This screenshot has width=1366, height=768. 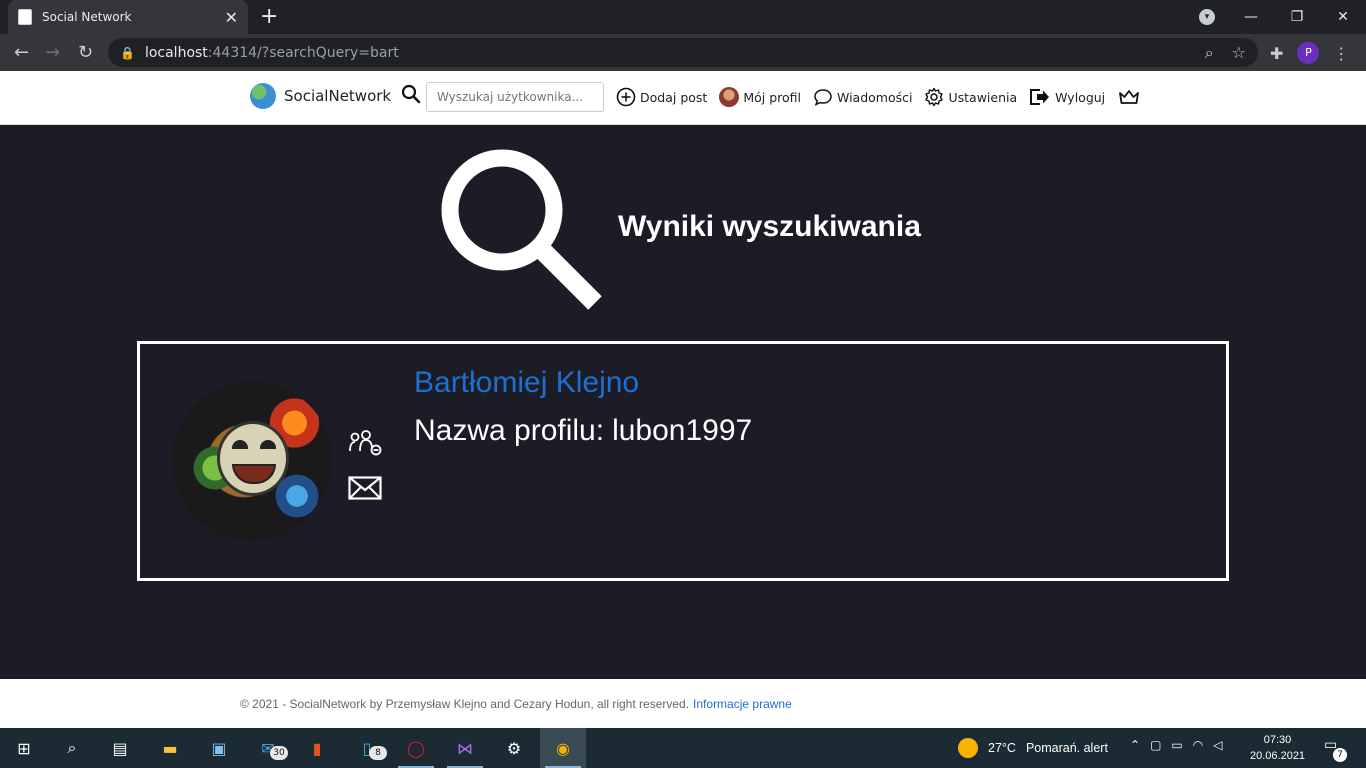 I want to click on sun-icon, so click(x=968, y=748).